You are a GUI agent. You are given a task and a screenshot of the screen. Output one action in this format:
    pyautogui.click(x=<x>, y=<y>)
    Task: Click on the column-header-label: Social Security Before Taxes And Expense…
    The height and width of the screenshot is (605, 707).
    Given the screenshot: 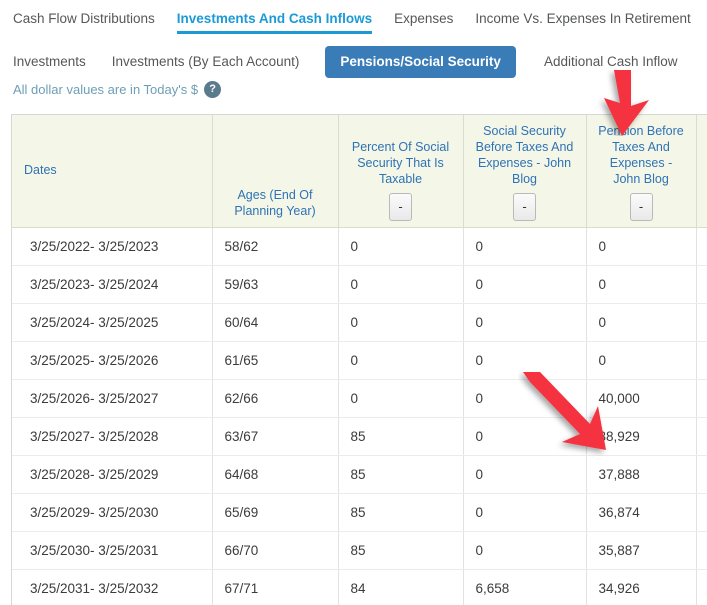 What is the action you would take?
    pyautogui.click(x=524, y=154)
    